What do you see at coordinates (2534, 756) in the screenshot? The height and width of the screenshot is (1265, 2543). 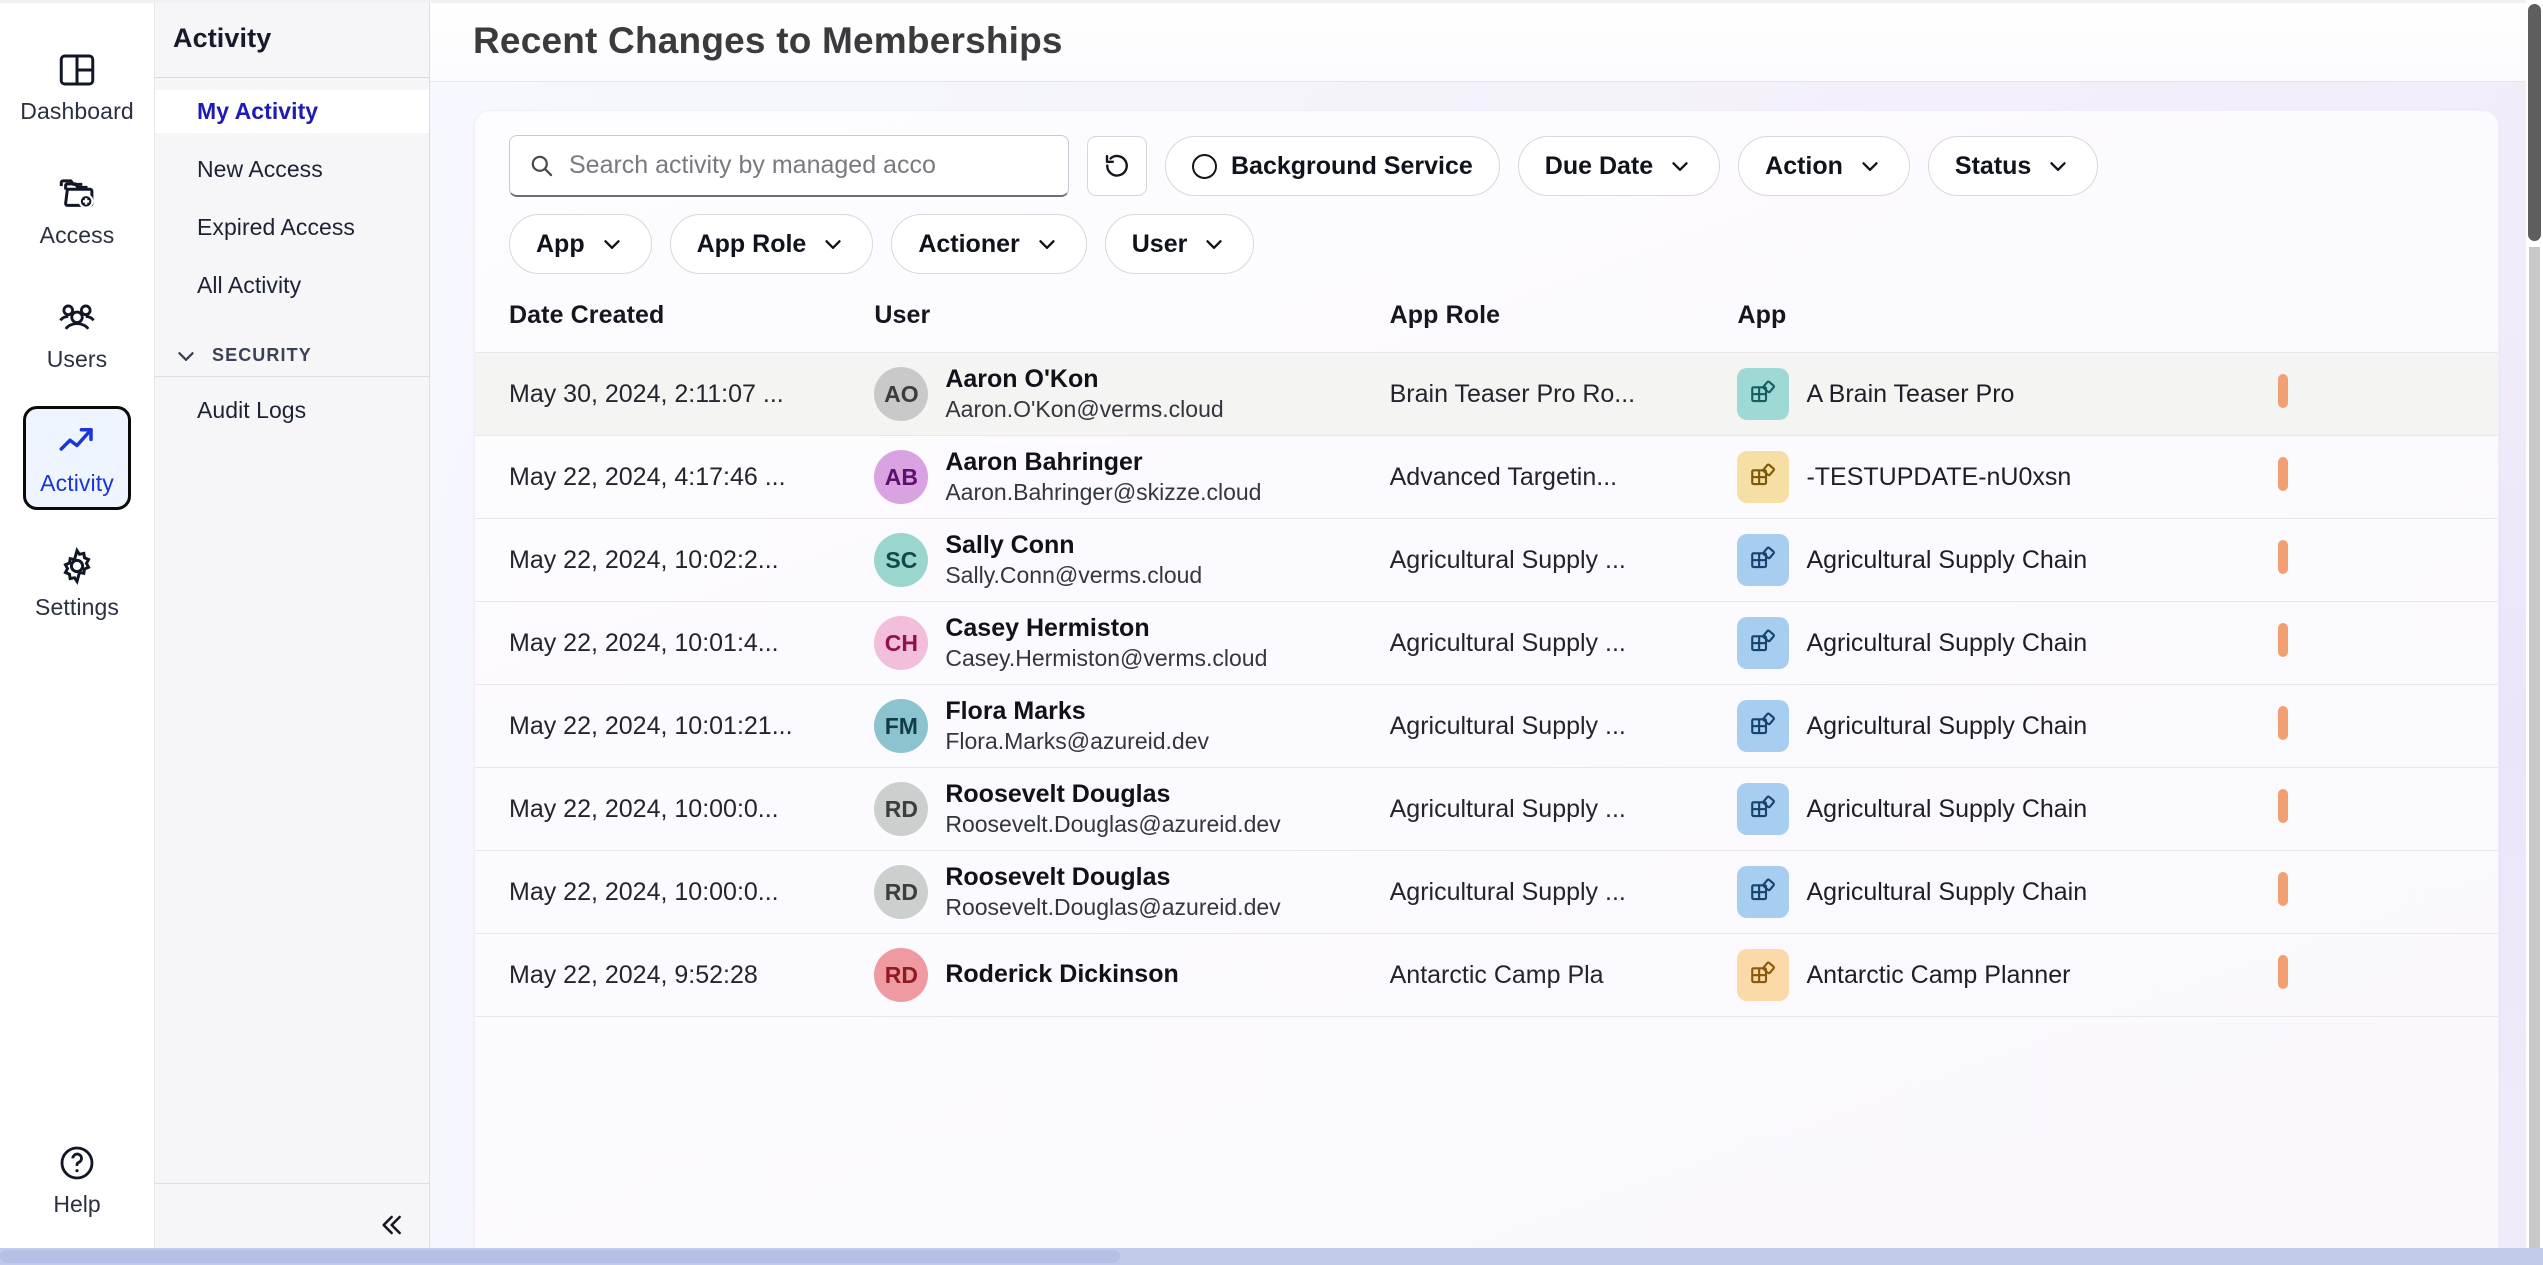 I see `vertical-scrollbar-track` at bounding box center [2534, 756].